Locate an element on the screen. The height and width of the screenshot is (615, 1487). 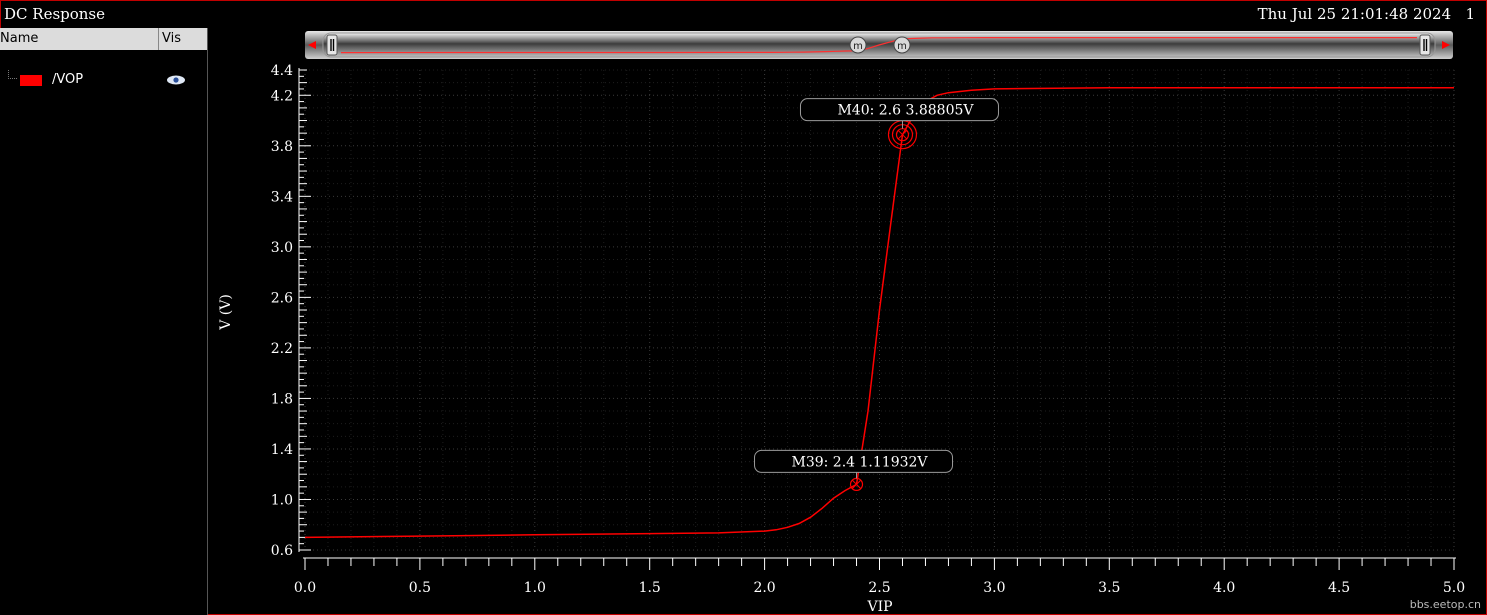
x-tick-label: 0.5 is located at coordinates (420, 588).